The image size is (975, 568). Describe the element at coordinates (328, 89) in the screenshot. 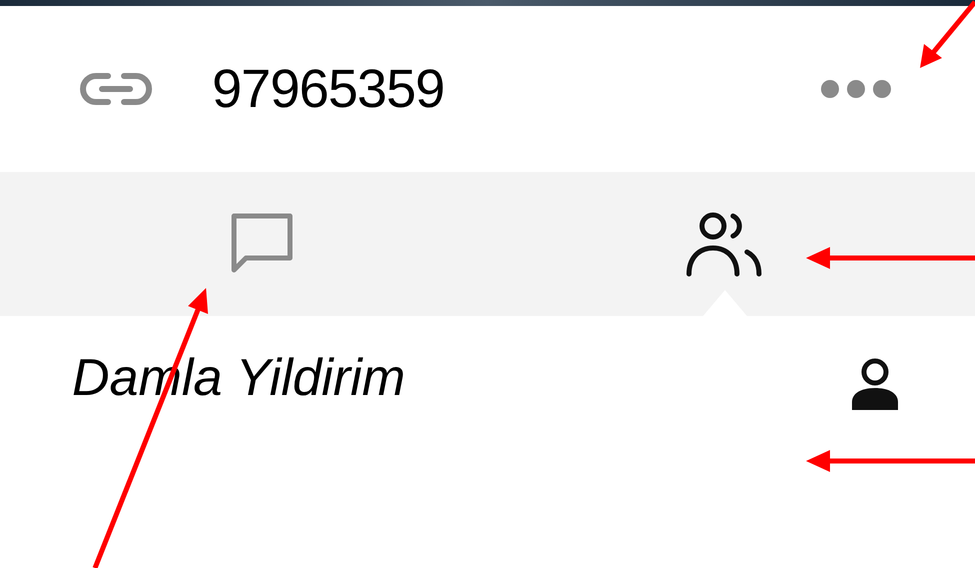

I see `conversation-id: 97965359` at that location.